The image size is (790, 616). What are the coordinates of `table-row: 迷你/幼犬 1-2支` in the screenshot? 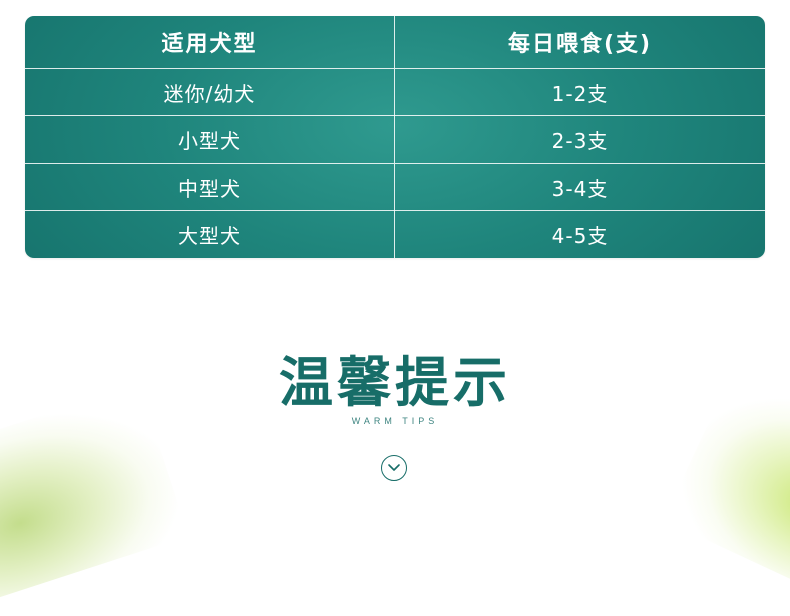 It's located at (395, 92).